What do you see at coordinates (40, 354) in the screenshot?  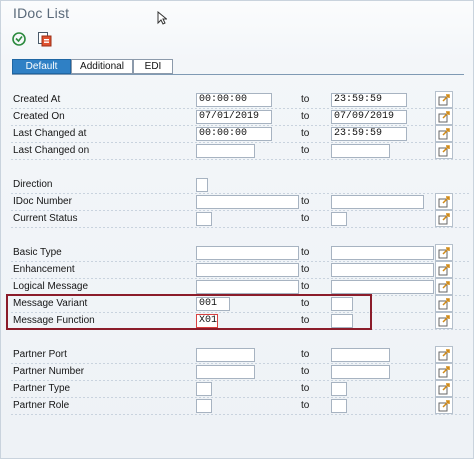 I see `field-label: Partner Port` at bounding box center [40, 354].